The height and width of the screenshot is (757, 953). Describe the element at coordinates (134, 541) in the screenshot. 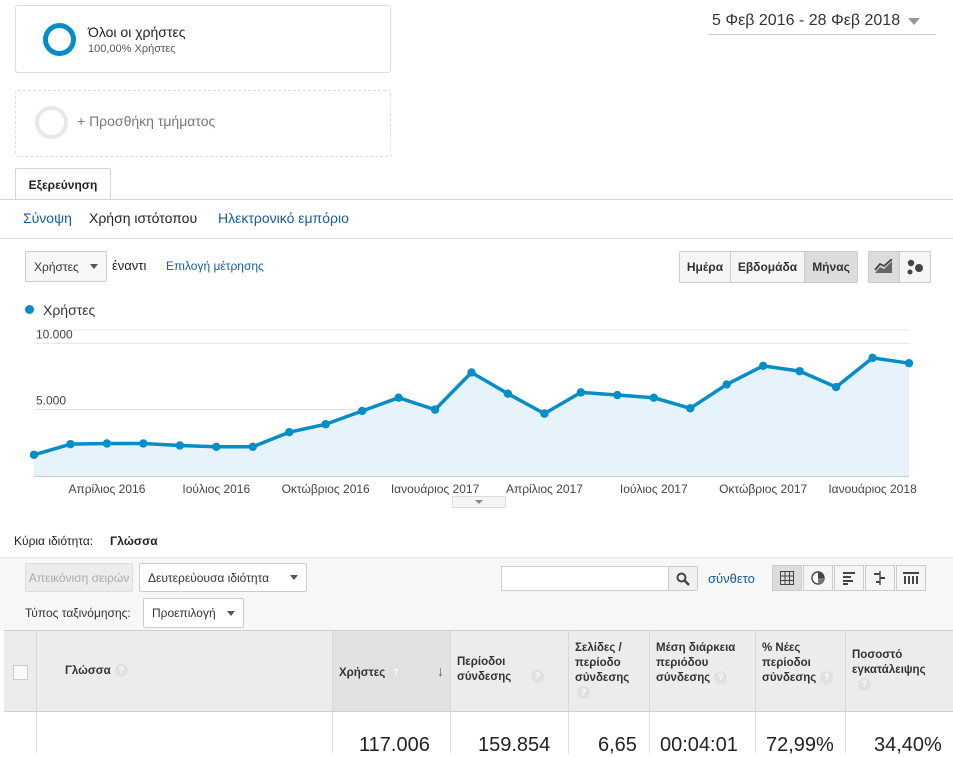

I see `primary-dimension-value: Γλώσσα` at that location.